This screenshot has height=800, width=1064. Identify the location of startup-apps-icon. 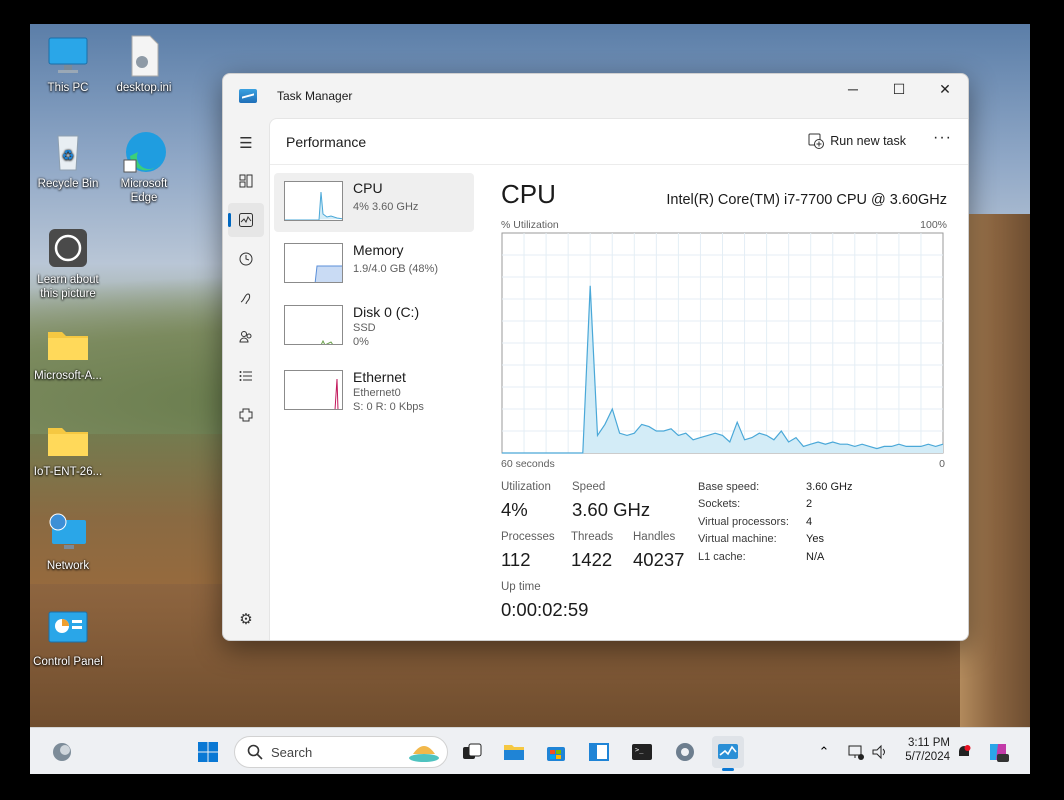
(246, 298).